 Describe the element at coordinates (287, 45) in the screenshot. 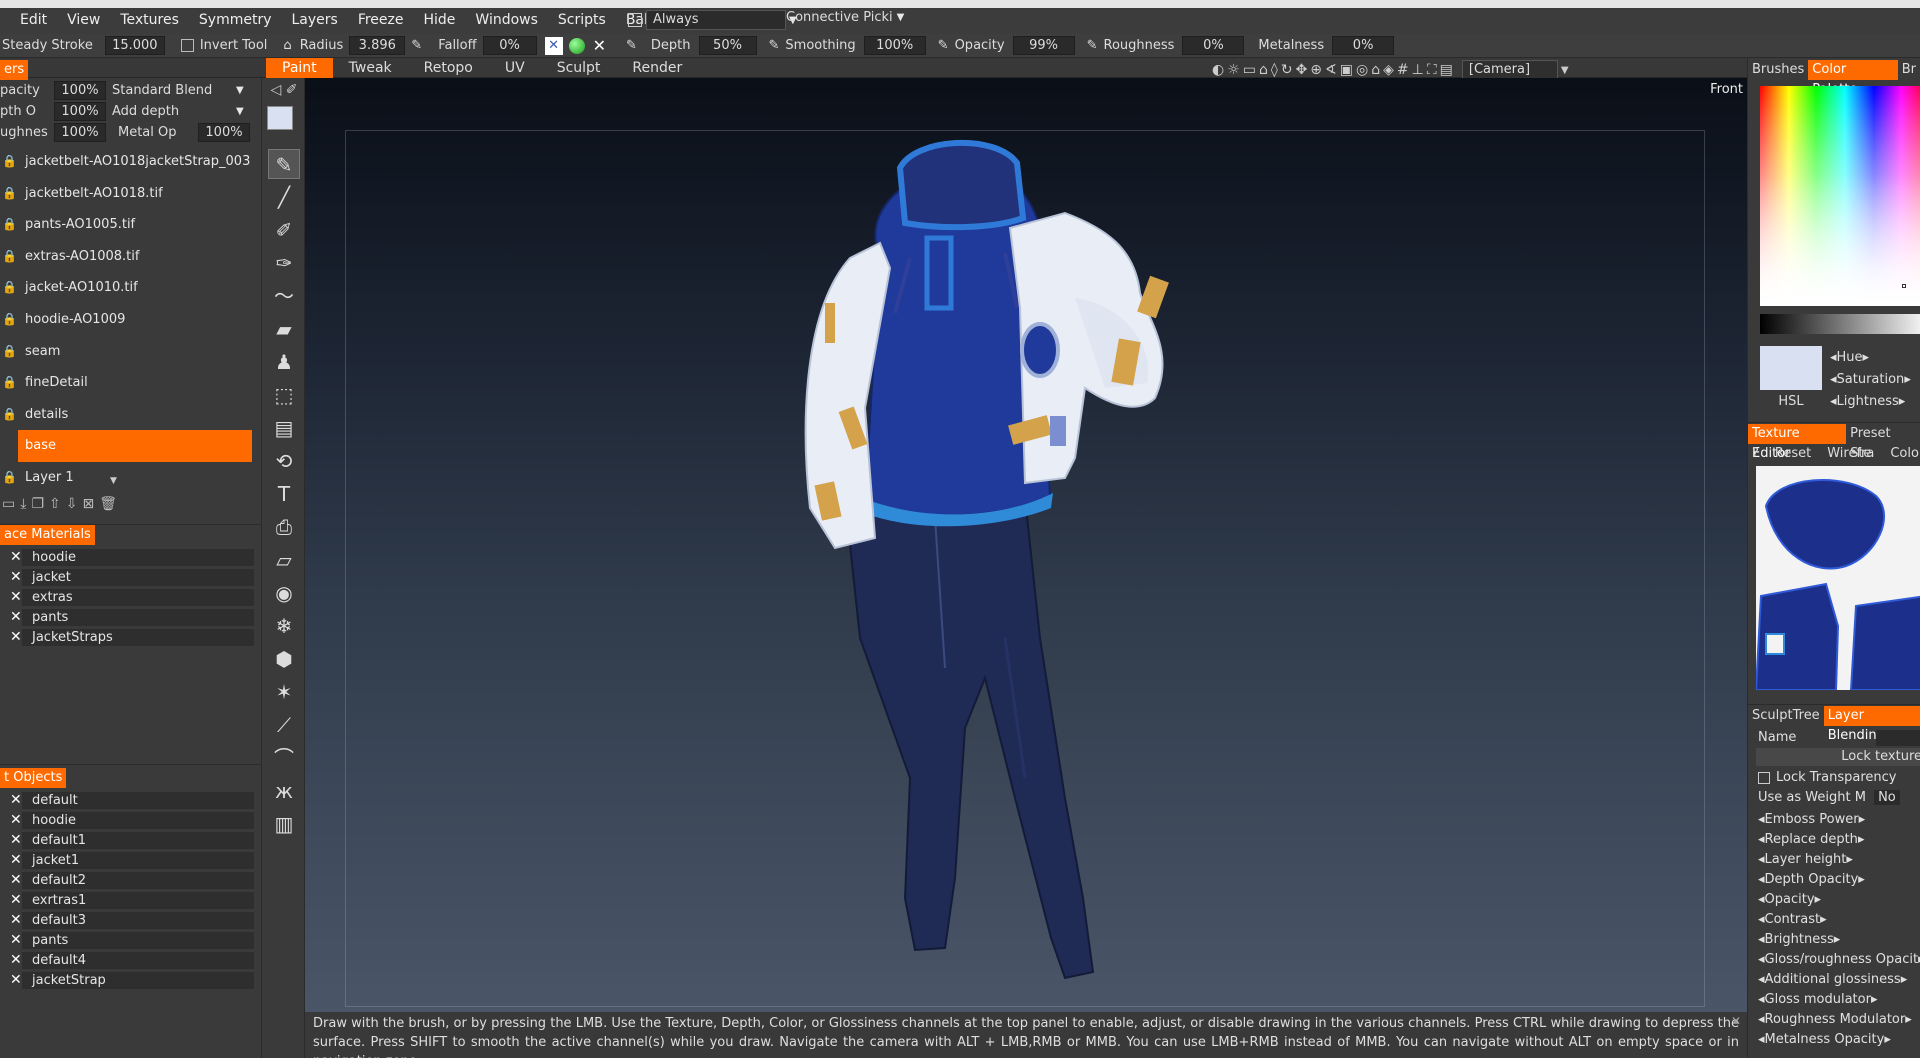

I see `mouse-icon: ⌂` at that location.